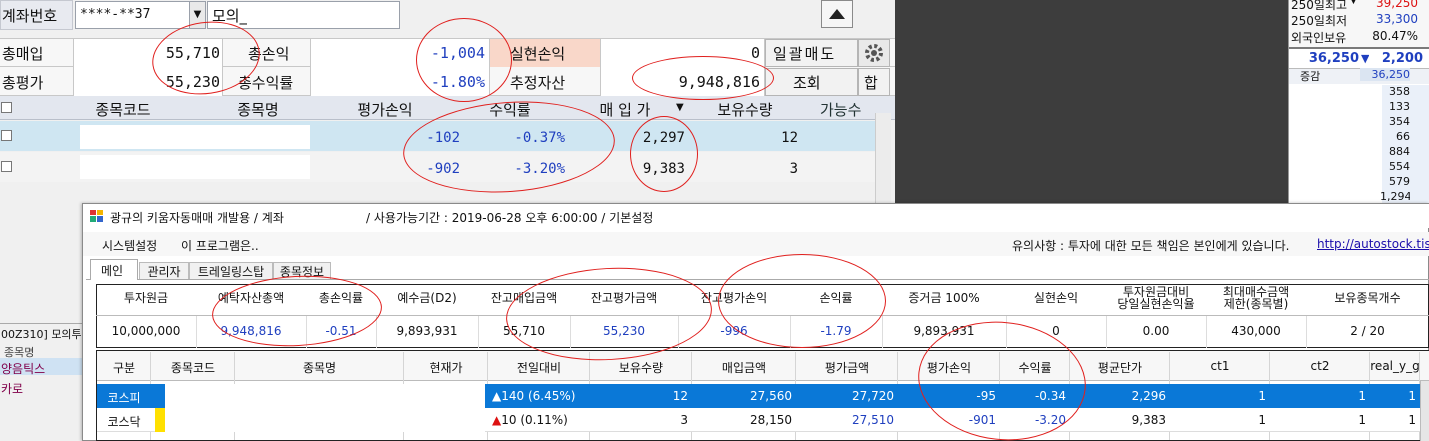 This screenshot has width=1429, height=441. What do you see at coordinates (258, 109) in the screenshot?
I see `col-name: 종목명` at bounding box center [258, 109].